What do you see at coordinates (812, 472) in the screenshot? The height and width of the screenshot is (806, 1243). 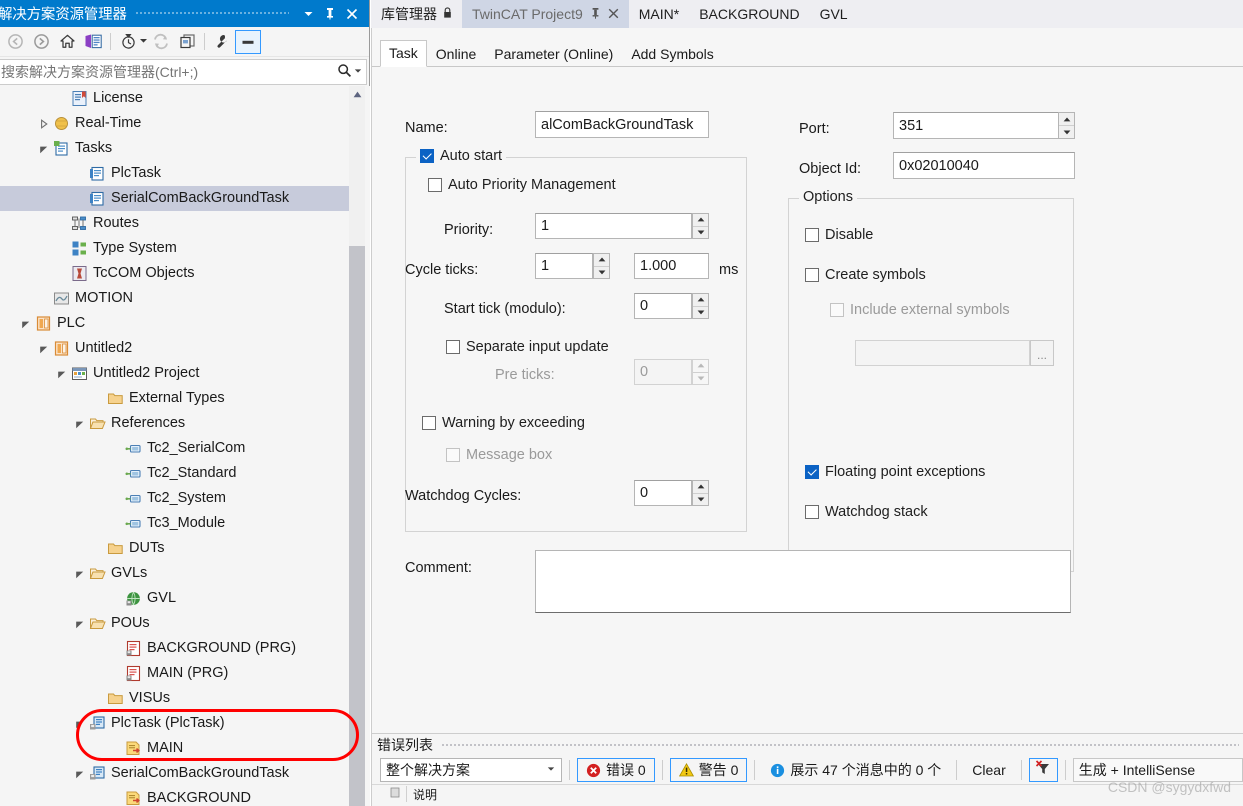 I see `floating-point-exceptions-checkbox` at bounding box center [812, 472].